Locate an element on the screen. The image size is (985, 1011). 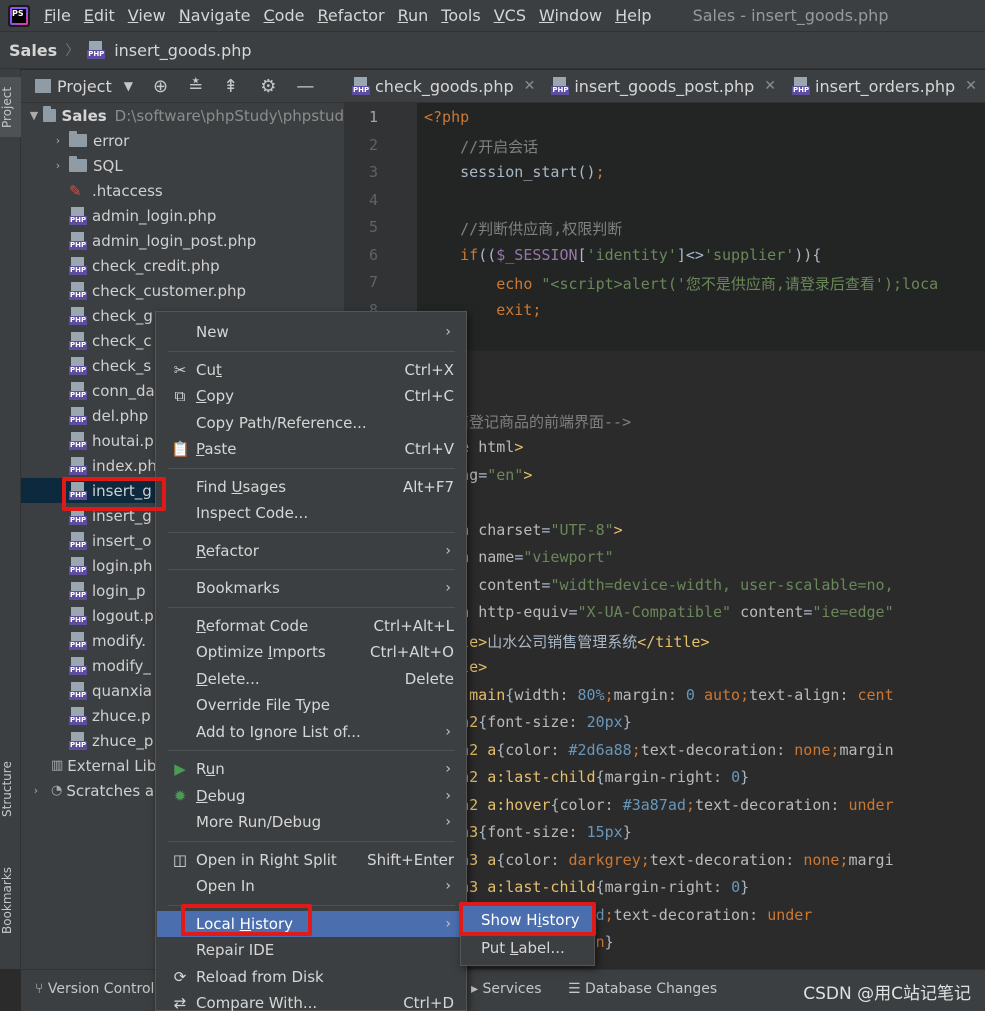
watermark: CSDN @用C站记笔记 is located at coordinates (887, 994).